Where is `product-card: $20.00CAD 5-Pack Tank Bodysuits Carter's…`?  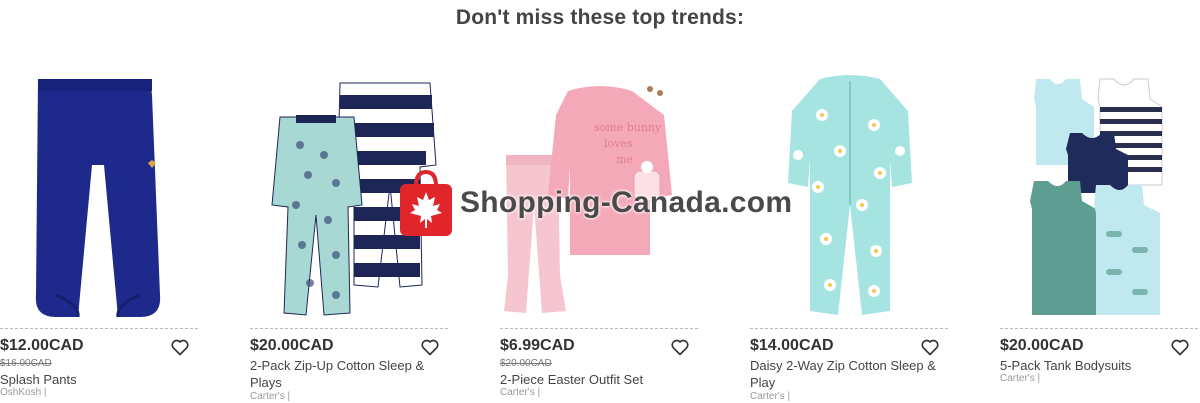 product-card: $20.00CAD 5-Pack Tank Bodysuits Carter's… is located at coordinates (1099, 229).